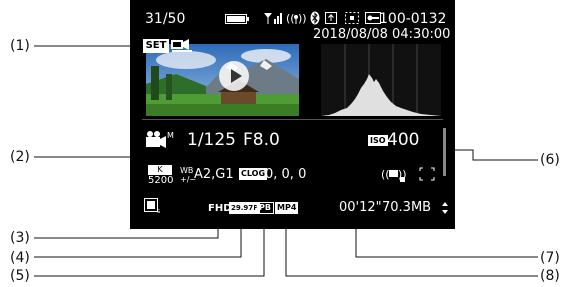  Describe the element at coordinates (158, 211) in the screenshot. I see `svg-text: s` at that location.